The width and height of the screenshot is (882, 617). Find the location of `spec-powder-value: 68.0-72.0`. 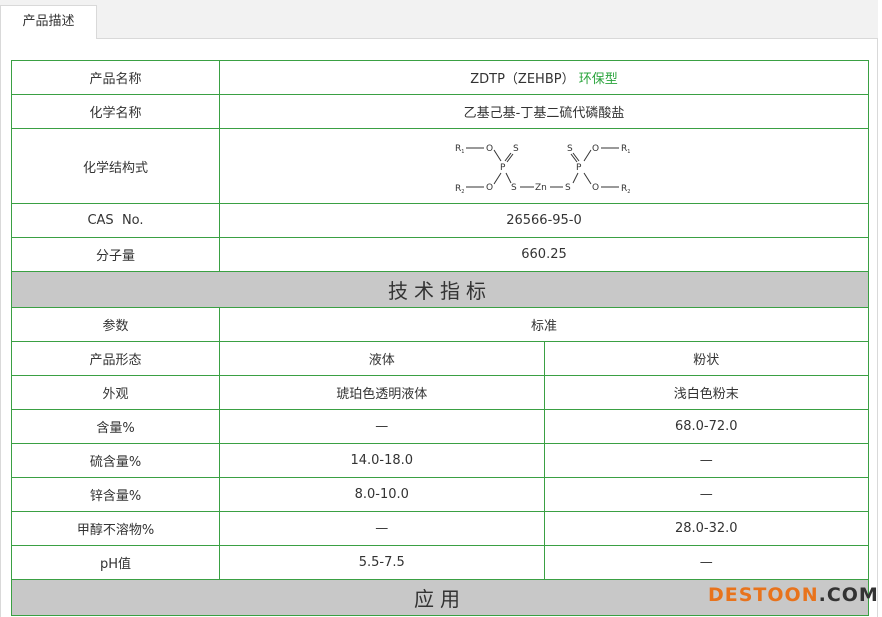

spec-powder-value: 68.0-72.0 is located at coordinates (706, 426).